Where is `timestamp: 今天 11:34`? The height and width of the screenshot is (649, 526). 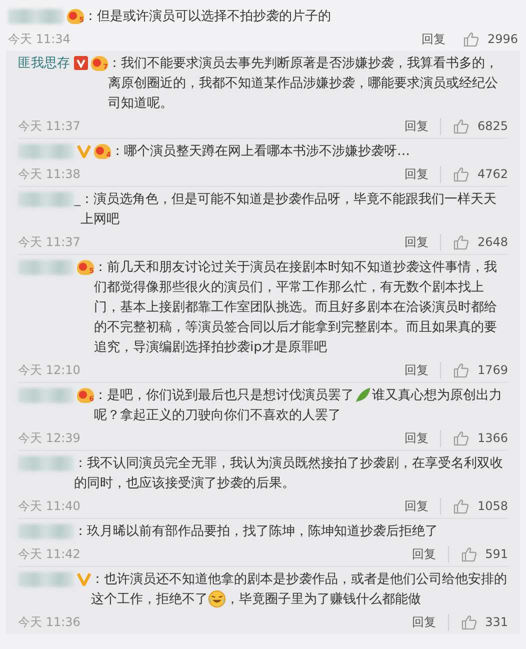
timestamp: 今天 11:34 is located at coordinates (40, 39).